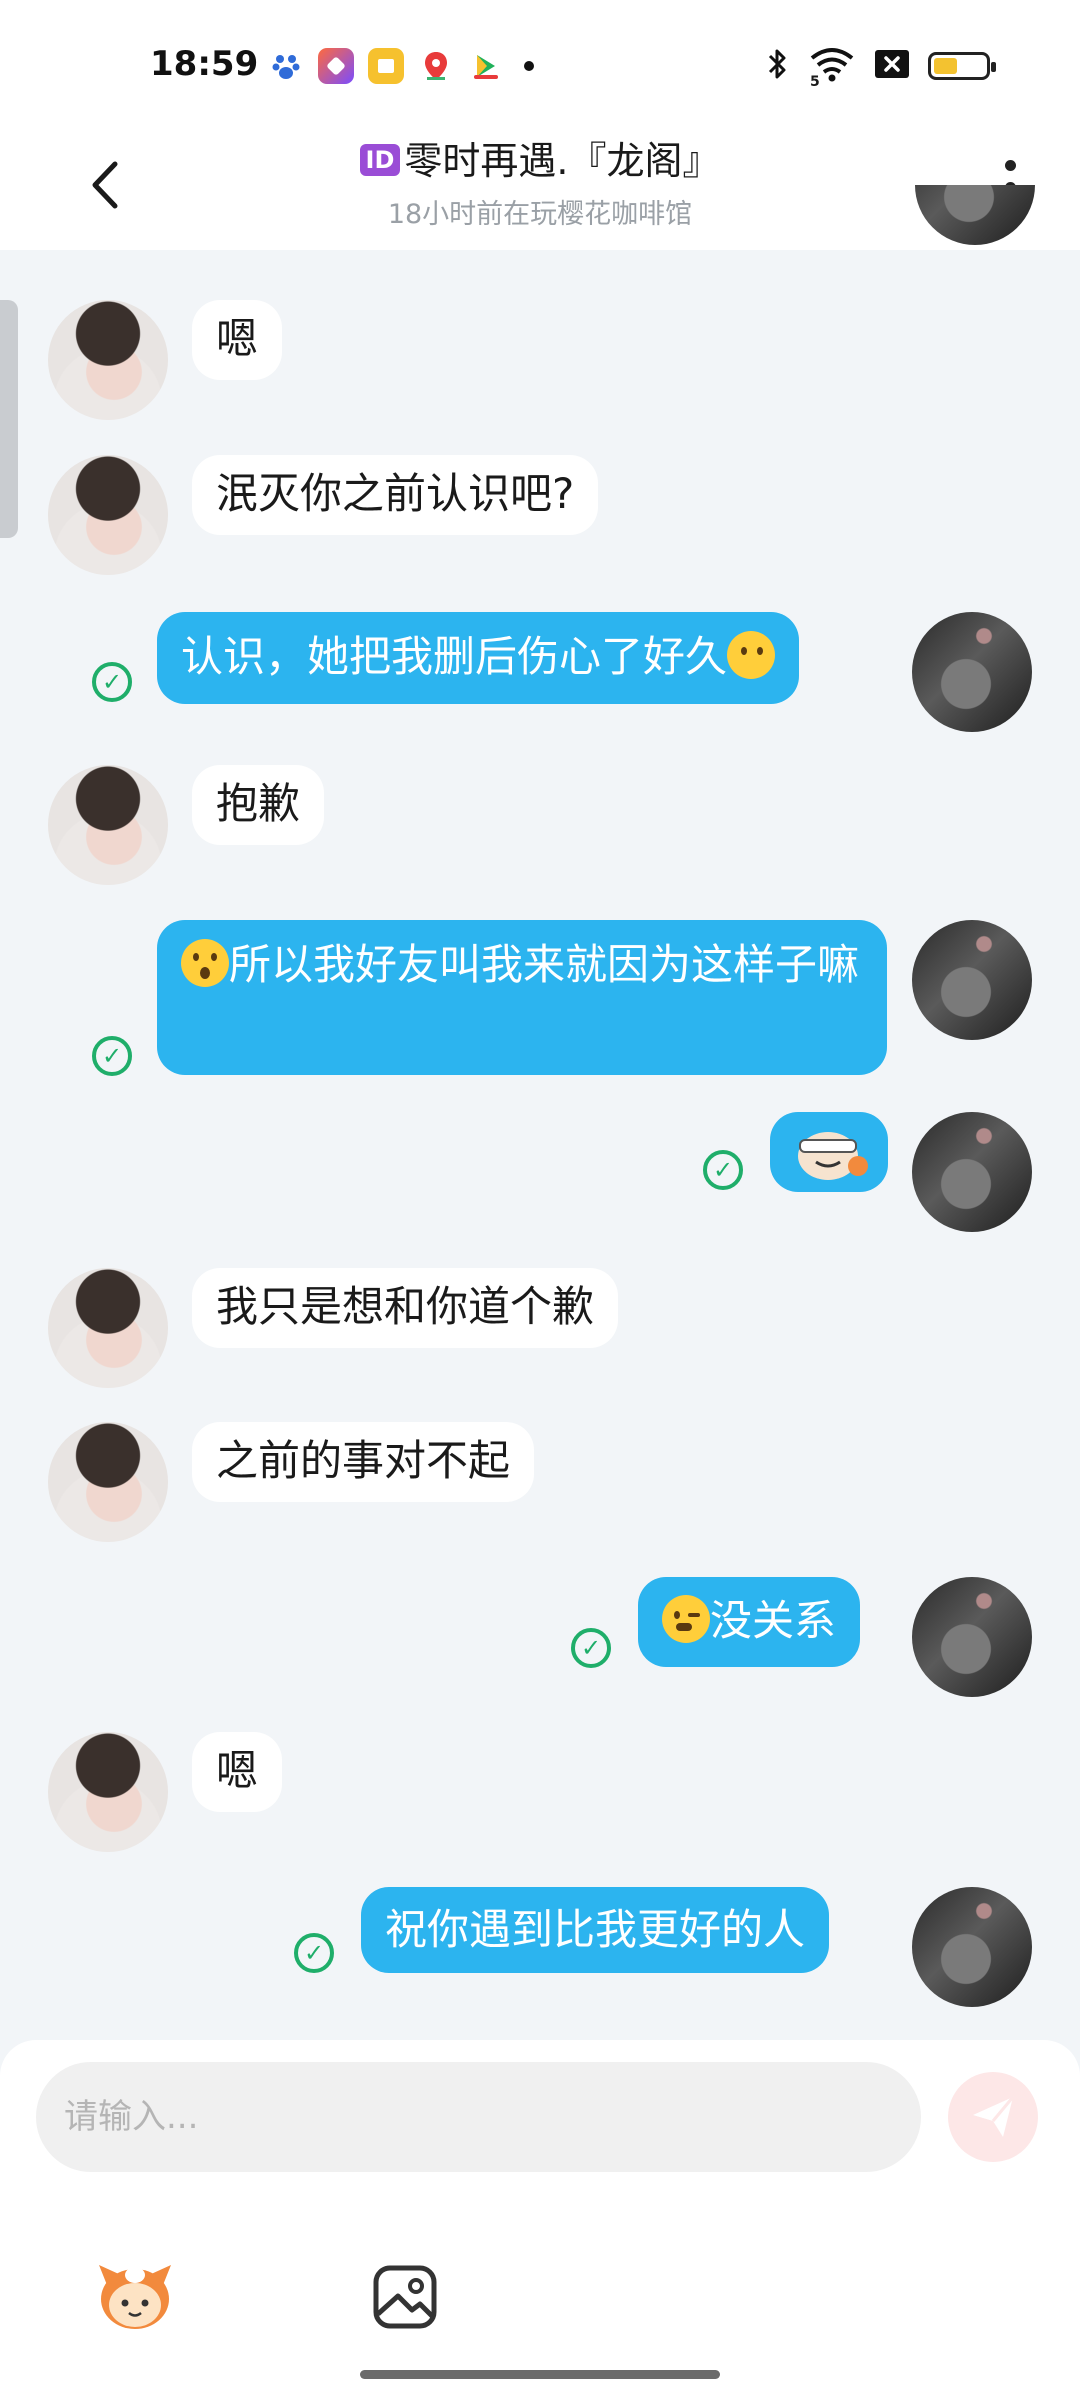 The height and width of the screenshot is (2400, 1080). I want to click on message-bubble: 之前的事对不起, so click(363, 1462).